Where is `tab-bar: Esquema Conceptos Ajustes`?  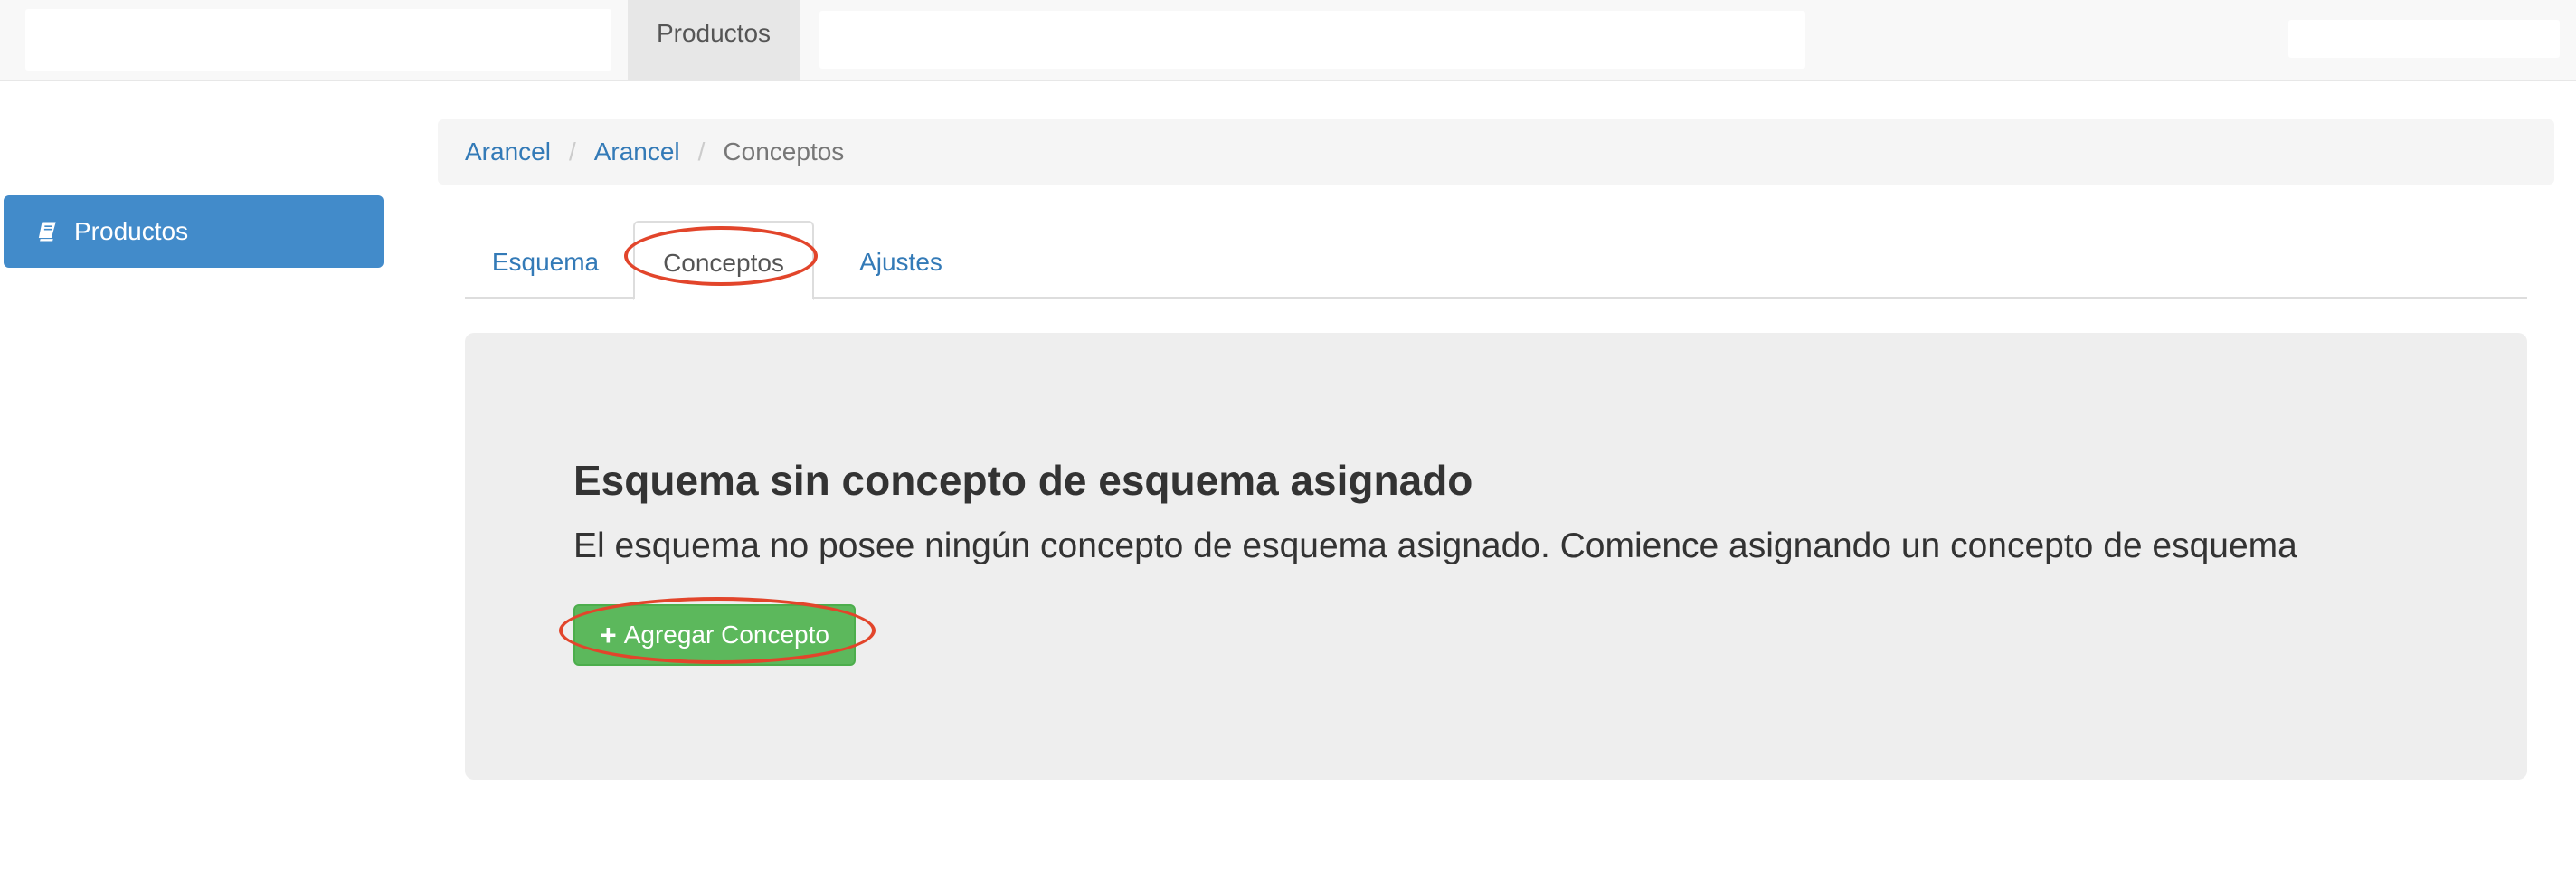
tab-bar: Esquema Conceptos Ajustes is located at coordinates (1496, 260).